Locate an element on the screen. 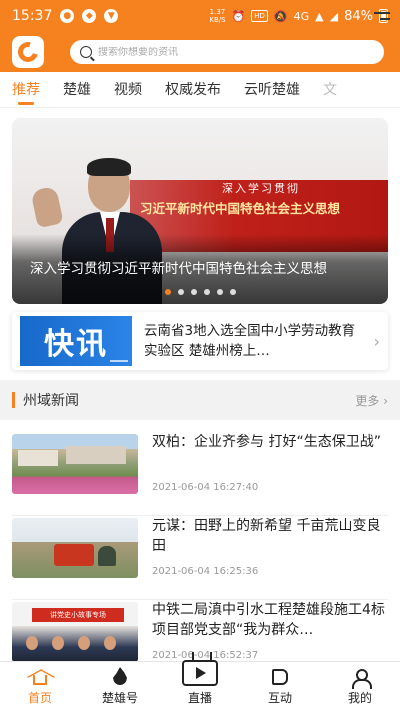  signal-icon: ▲ is located at coordinates (319, 16).